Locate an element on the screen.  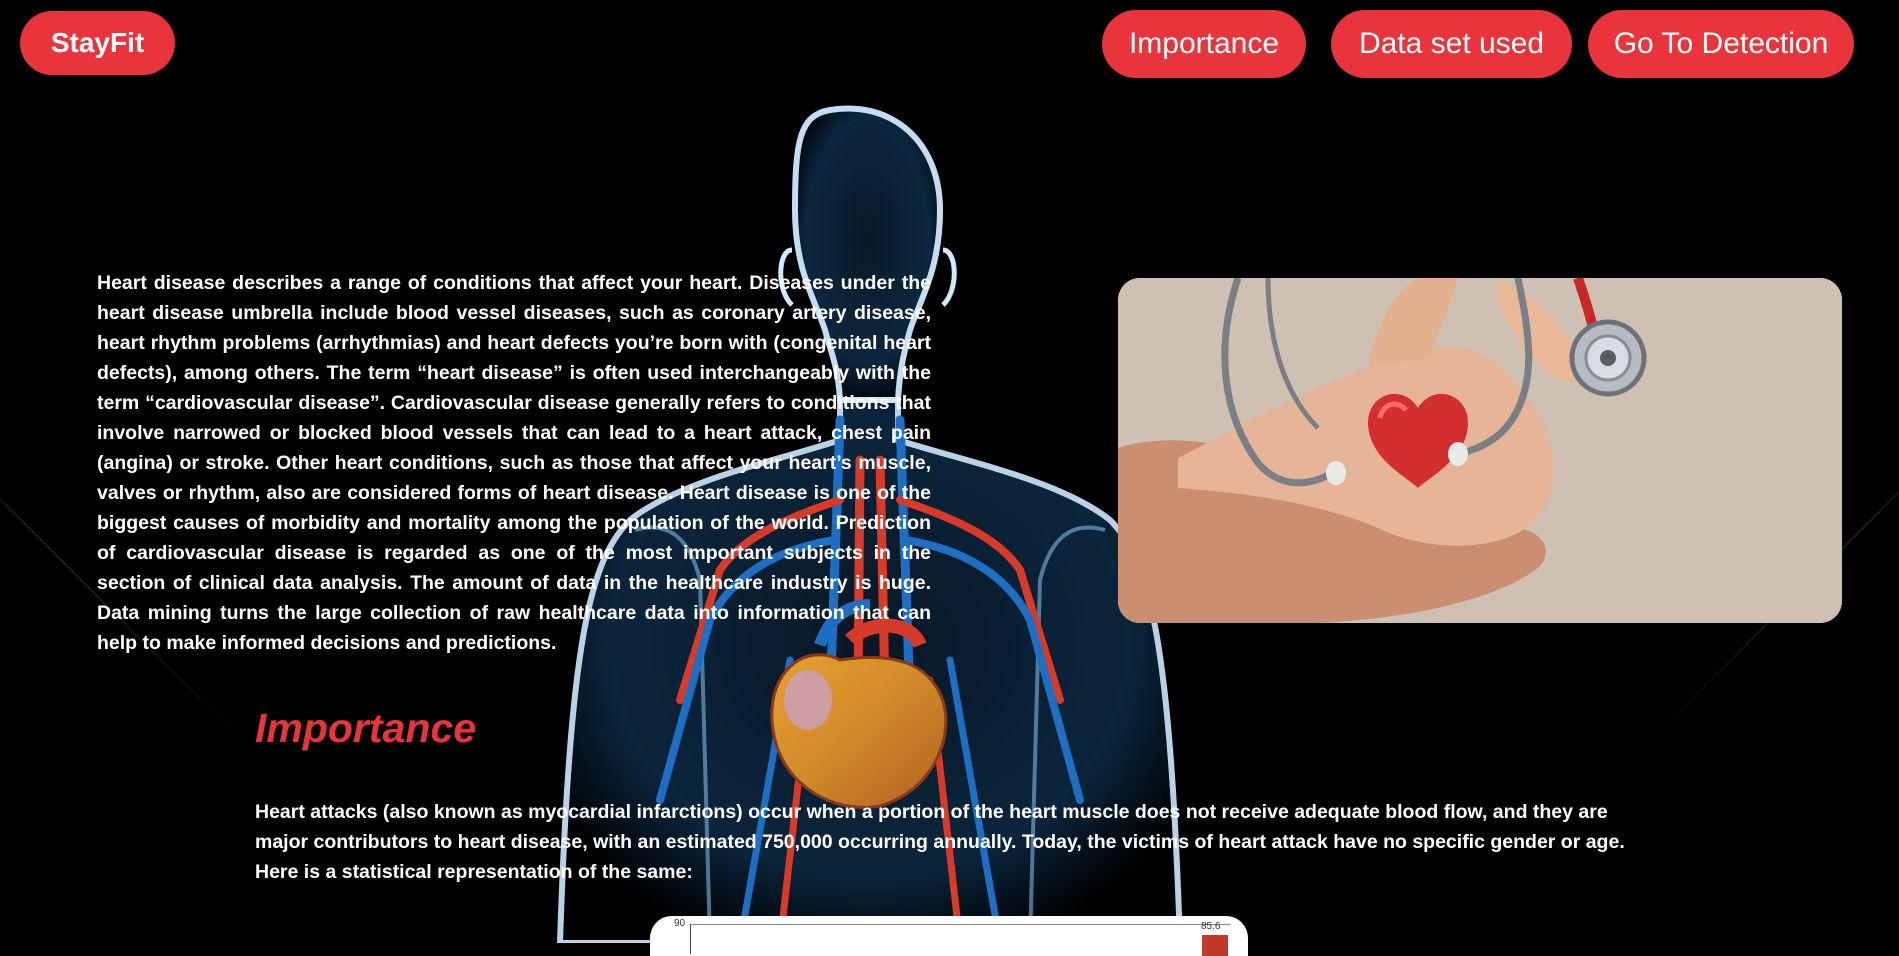
nav-importance-button: Importance is located at coordinates (1204, 44).